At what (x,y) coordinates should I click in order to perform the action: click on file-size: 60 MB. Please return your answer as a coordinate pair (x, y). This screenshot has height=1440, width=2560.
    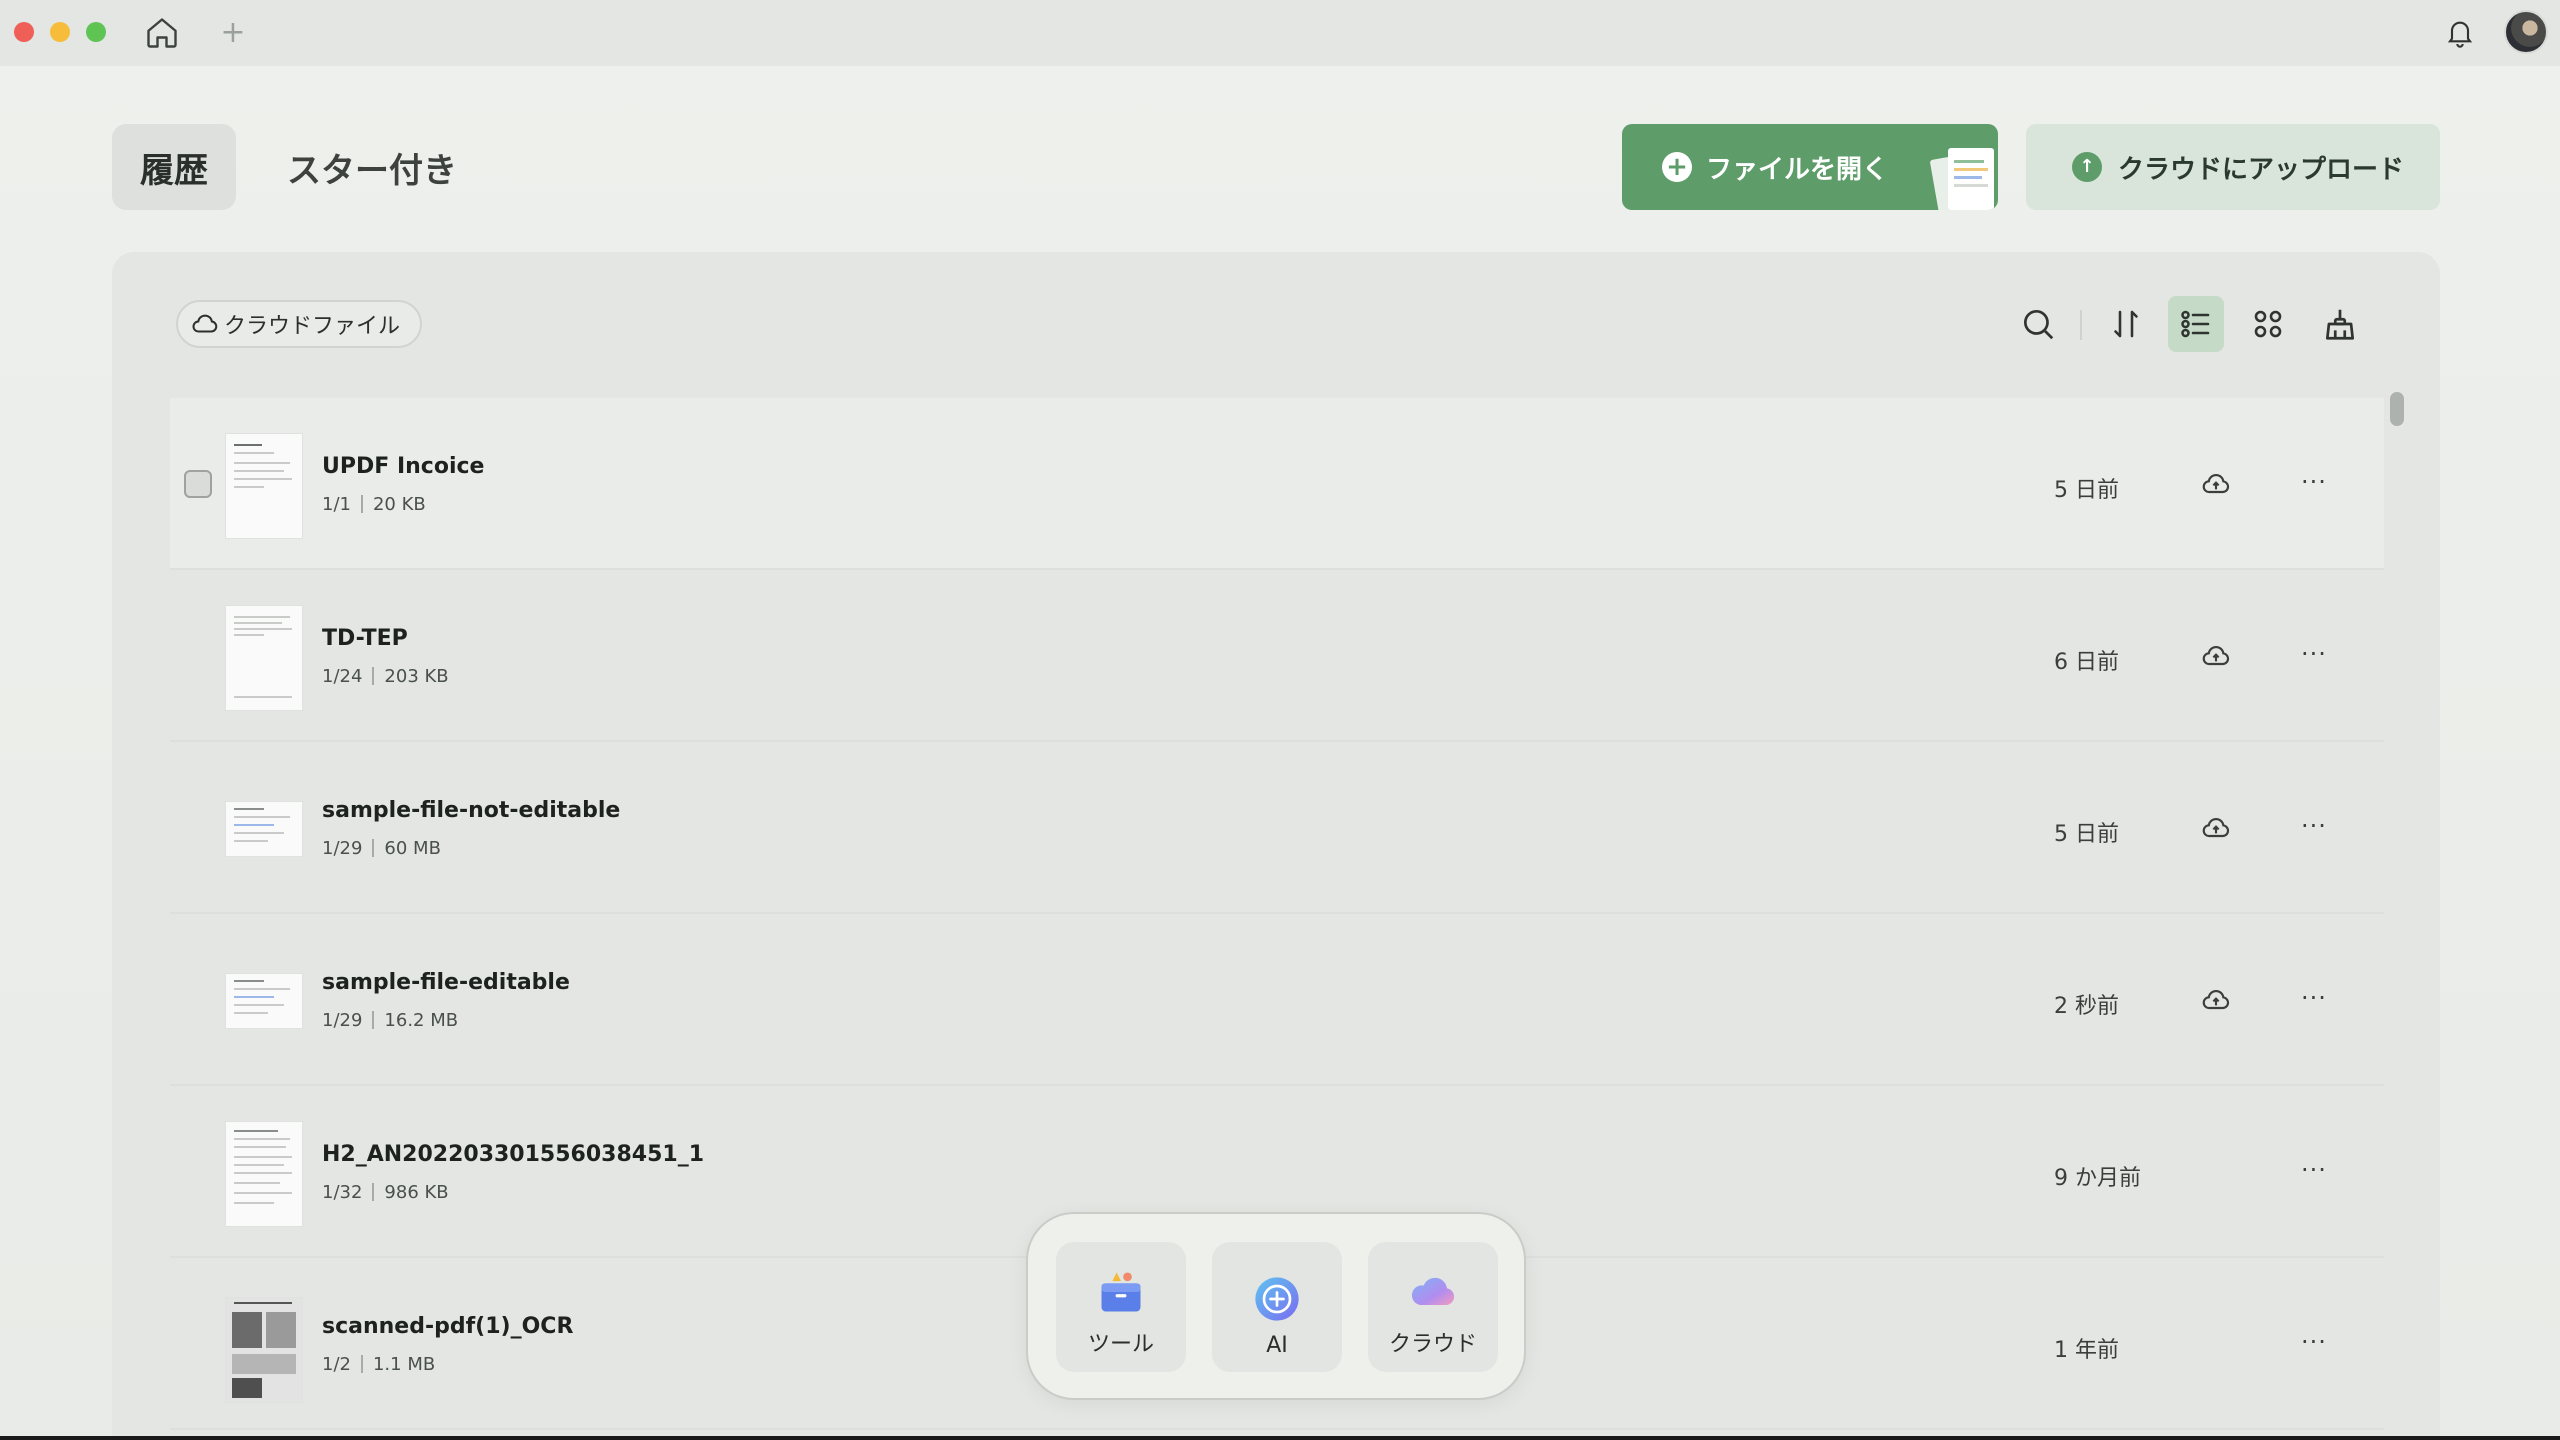
    Looking at the image, I should click on (412, 848).